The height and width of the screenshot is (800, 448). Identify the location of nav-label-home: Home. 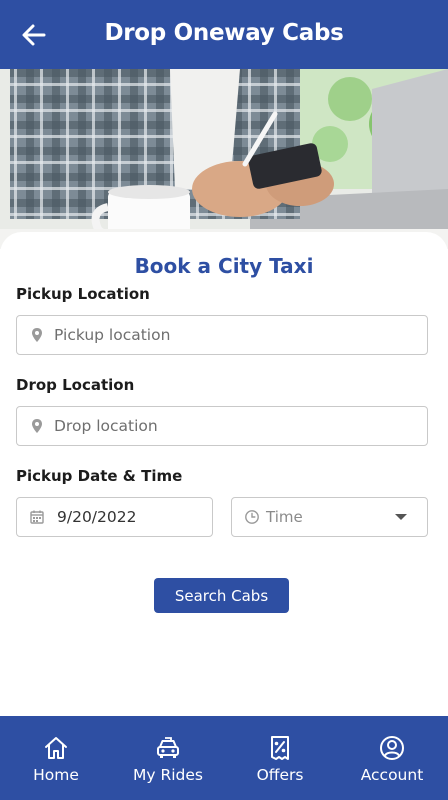
(56, 775).